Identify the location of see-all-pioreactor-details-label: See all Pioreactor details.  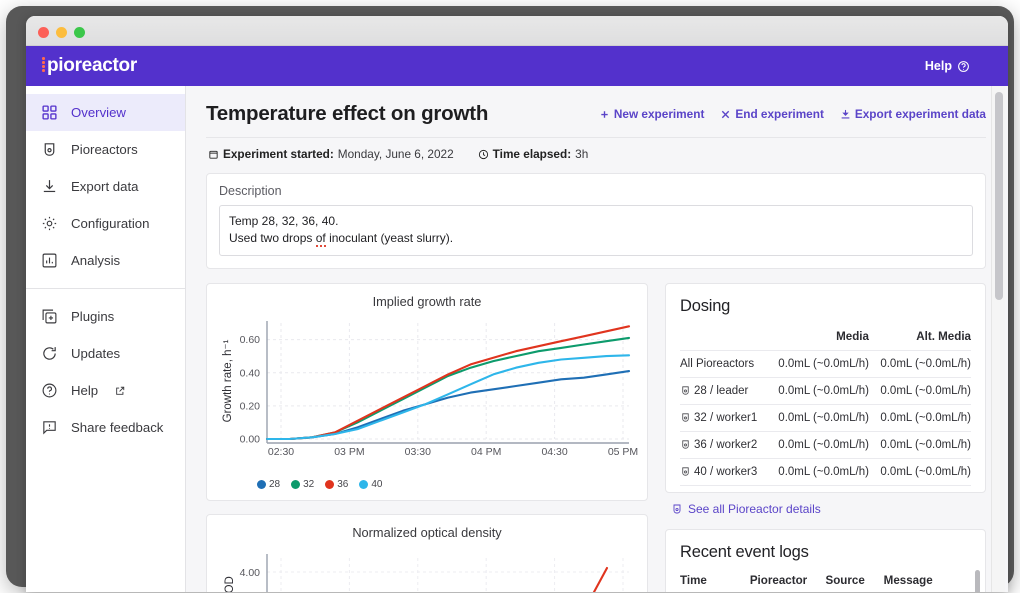
(754, 508).